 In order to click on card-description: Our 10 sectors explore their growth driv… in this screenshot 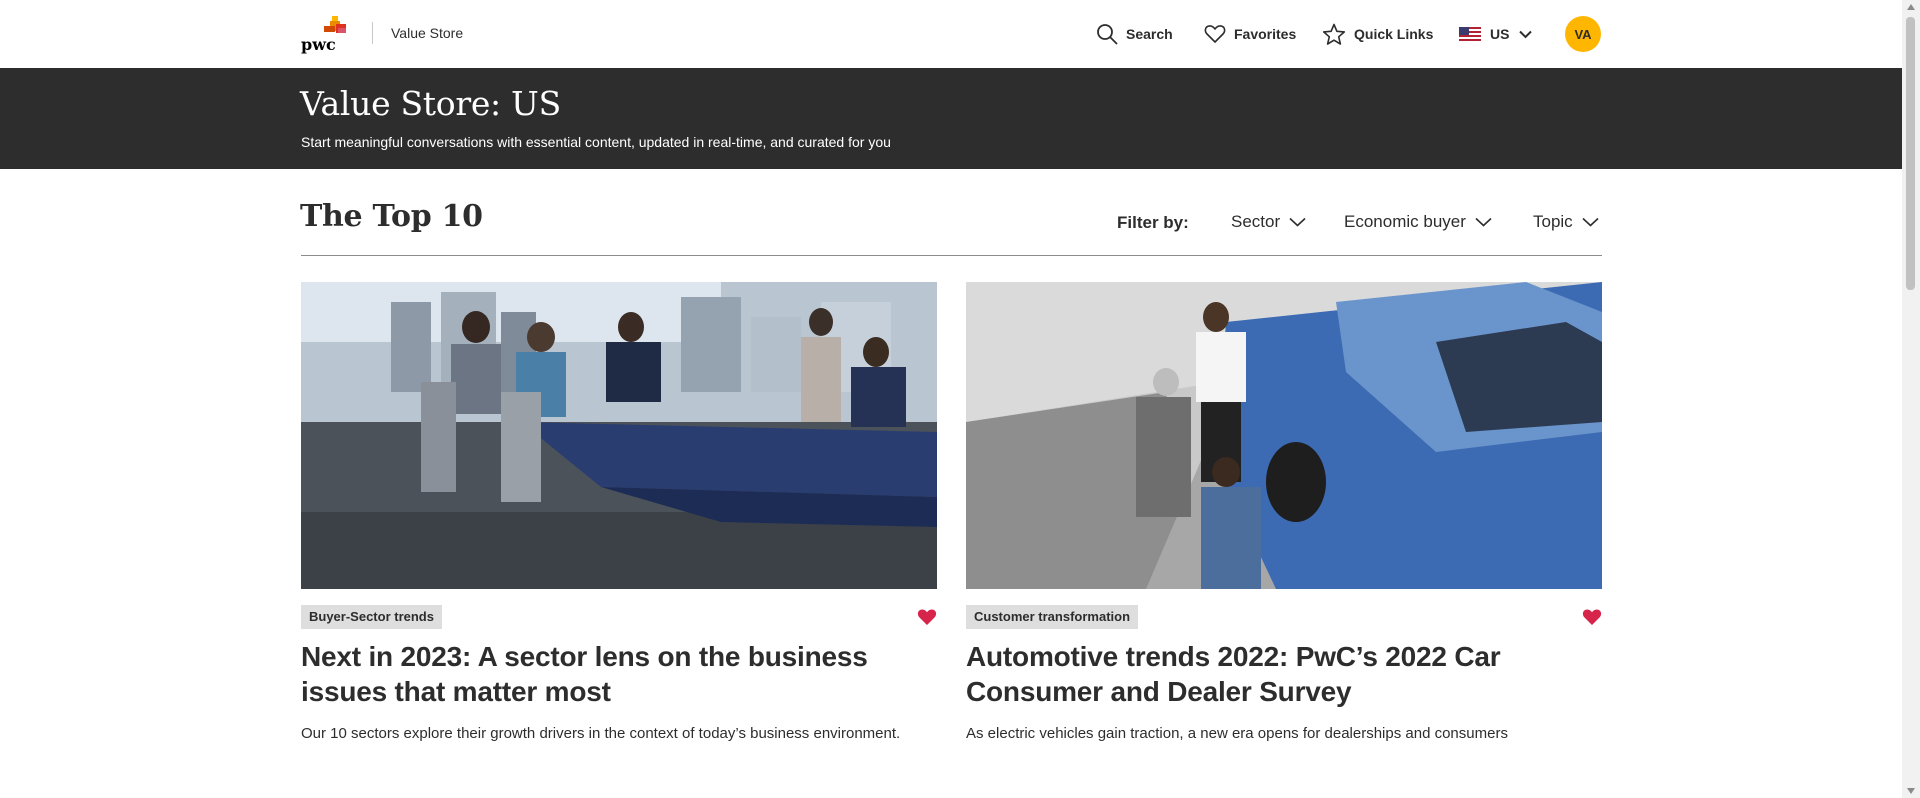, I will do `click(601, 733)`.